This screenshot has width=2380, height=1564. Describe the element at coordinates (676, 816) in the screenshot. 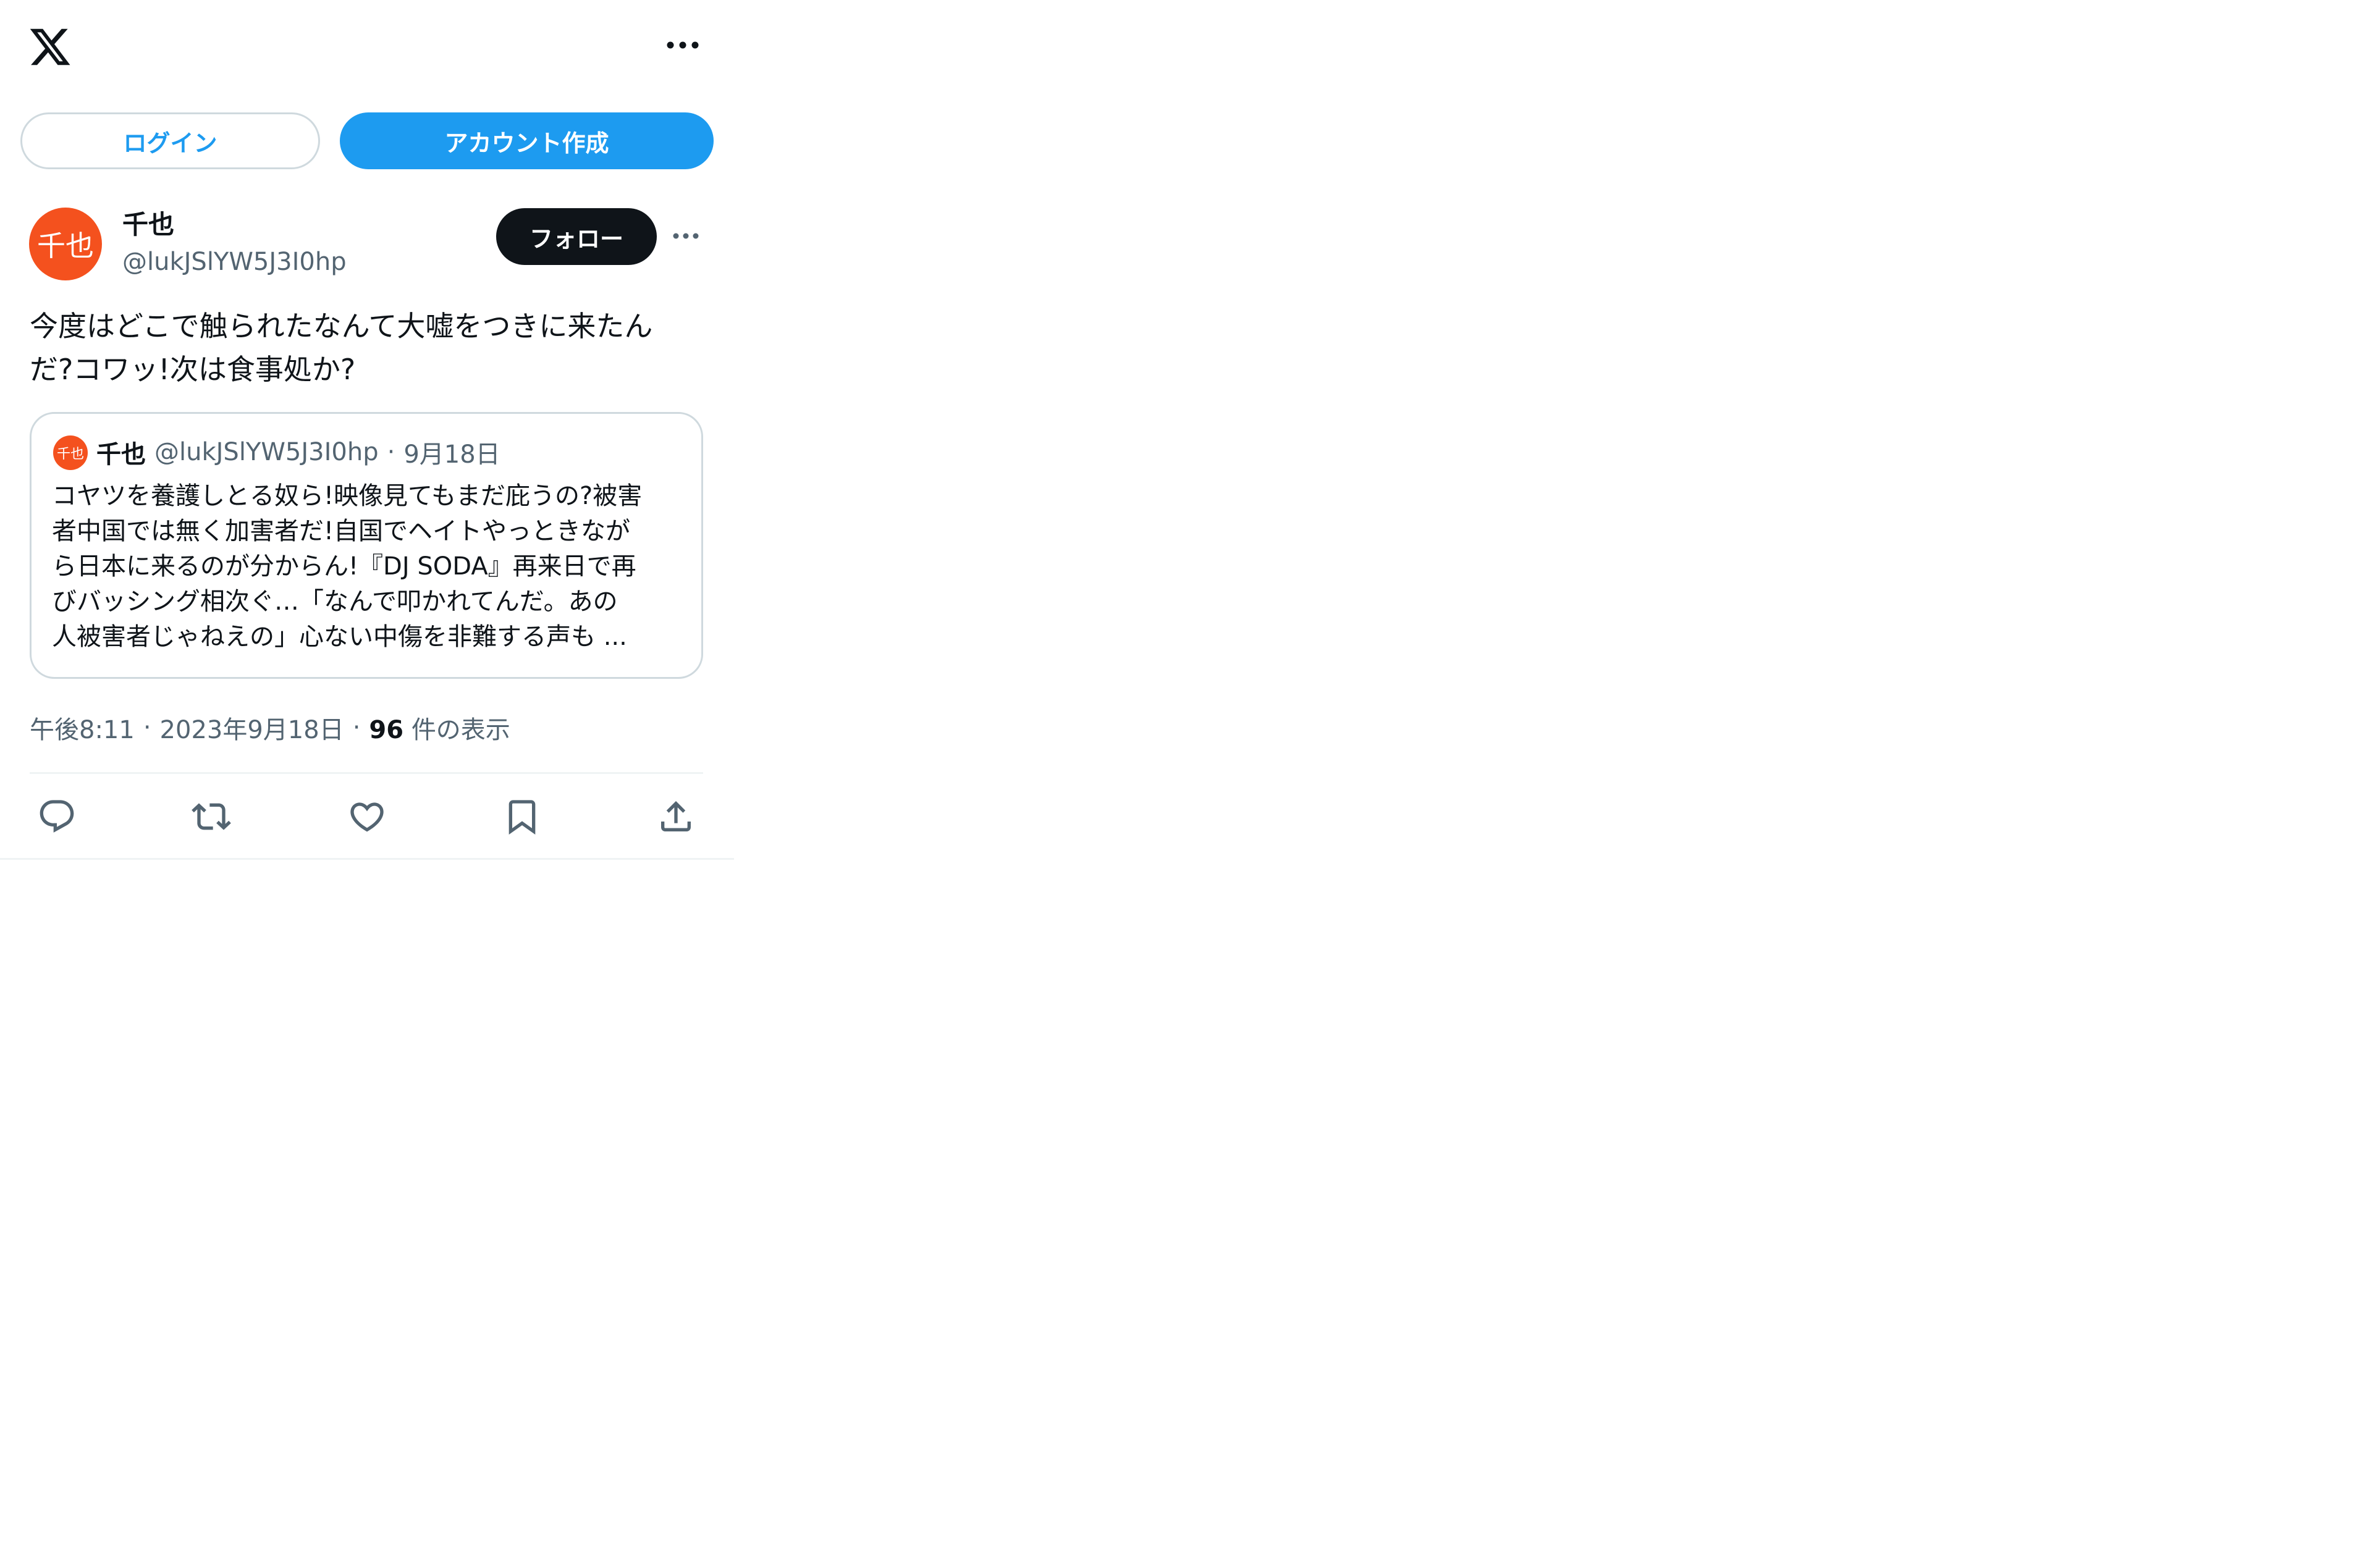

I see `share-icon` at that location.